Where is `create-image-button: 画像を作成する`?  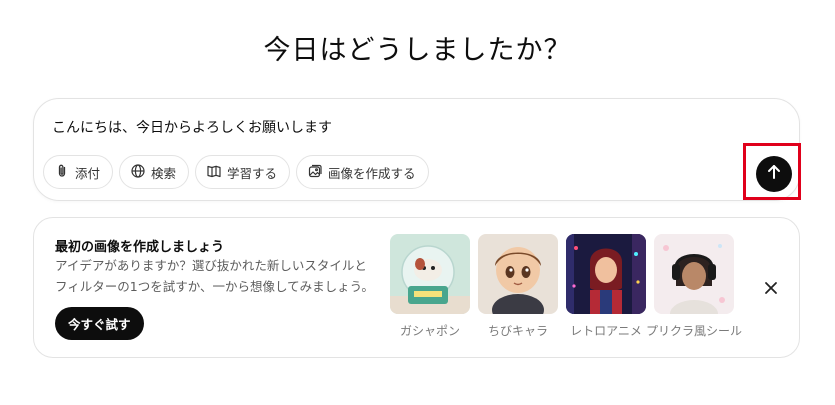 create-image-button: 画像を作成する is located at coordinates (362, 172).